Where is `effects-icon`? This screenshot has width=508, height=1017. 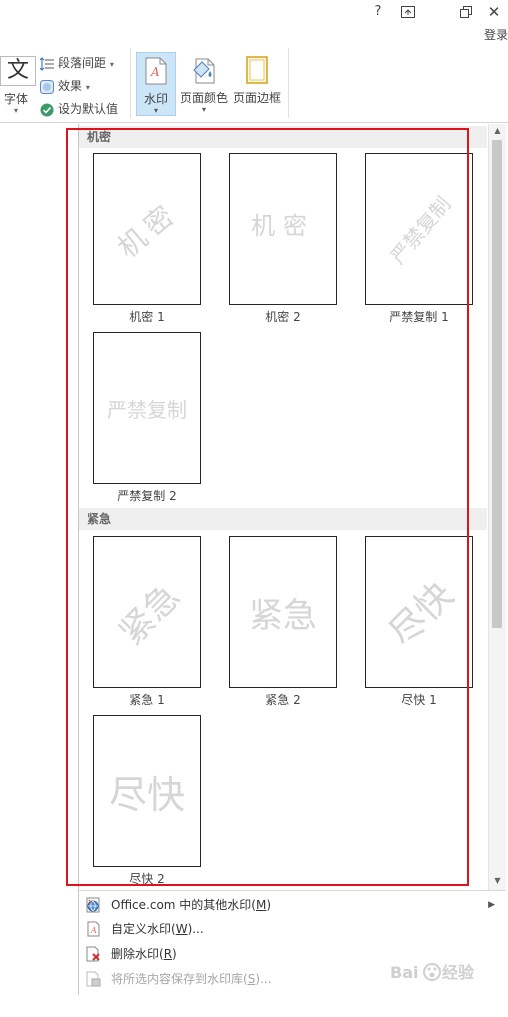 effects-icon is located at coordinates (47, 86).